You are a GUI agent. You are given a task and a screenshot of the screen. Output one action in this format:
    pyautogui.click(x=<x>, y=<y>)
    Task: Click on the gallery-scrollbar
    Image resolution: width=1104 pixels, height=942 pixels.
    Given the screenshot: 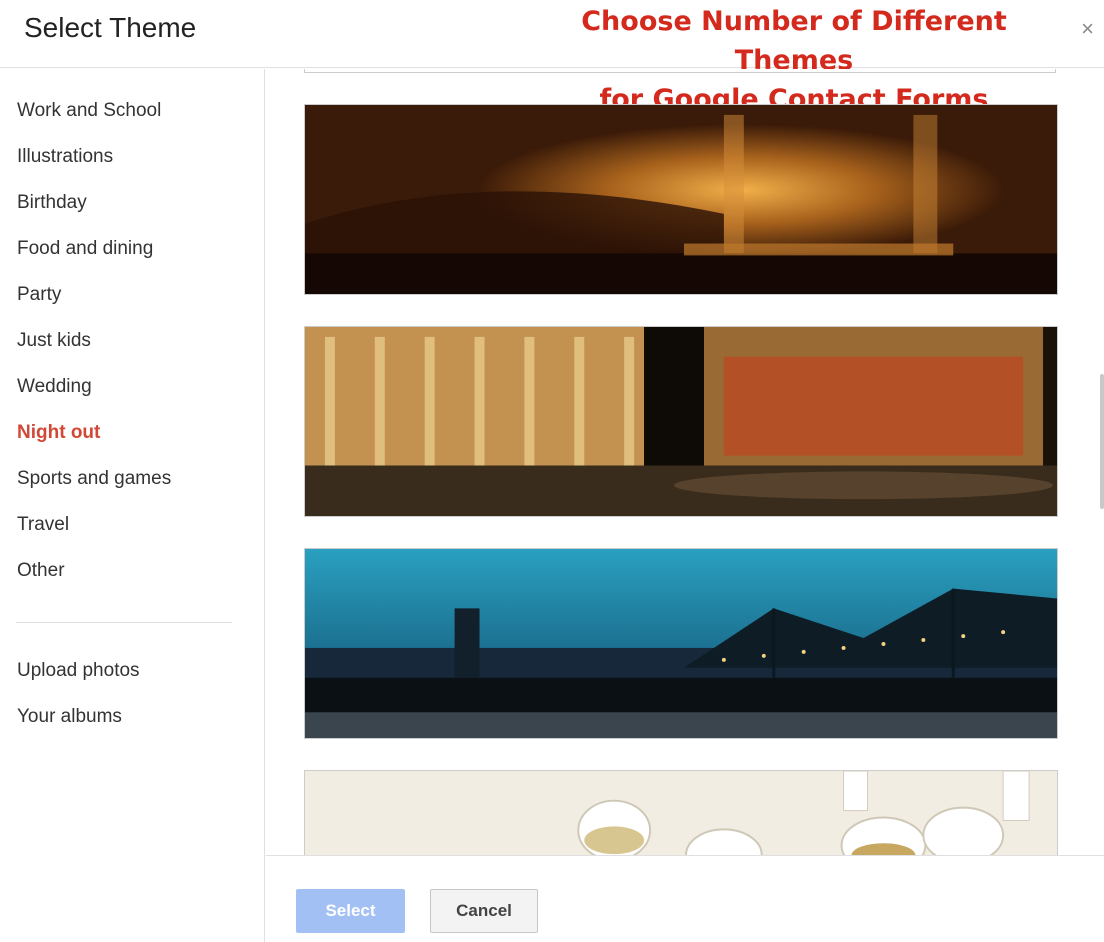 What is the action you would take?
    pyautogui.click(x=1102, y=441)
    